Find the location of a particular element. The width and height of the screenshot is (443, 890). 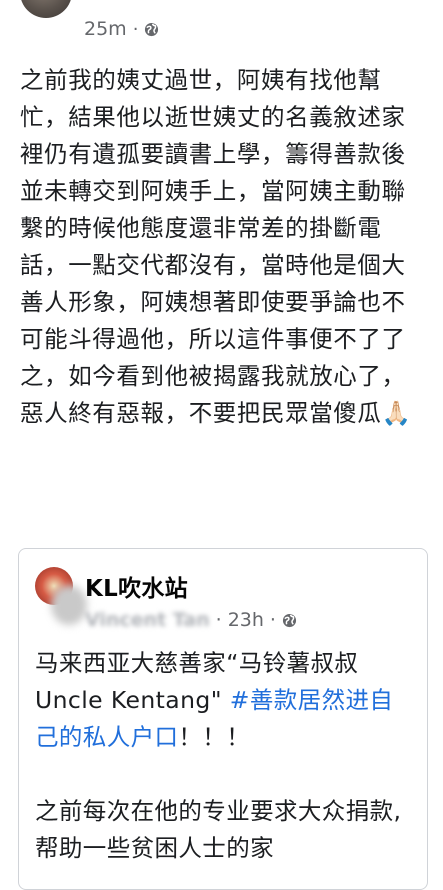

poster-avatar is located at coordinates (46, 9).